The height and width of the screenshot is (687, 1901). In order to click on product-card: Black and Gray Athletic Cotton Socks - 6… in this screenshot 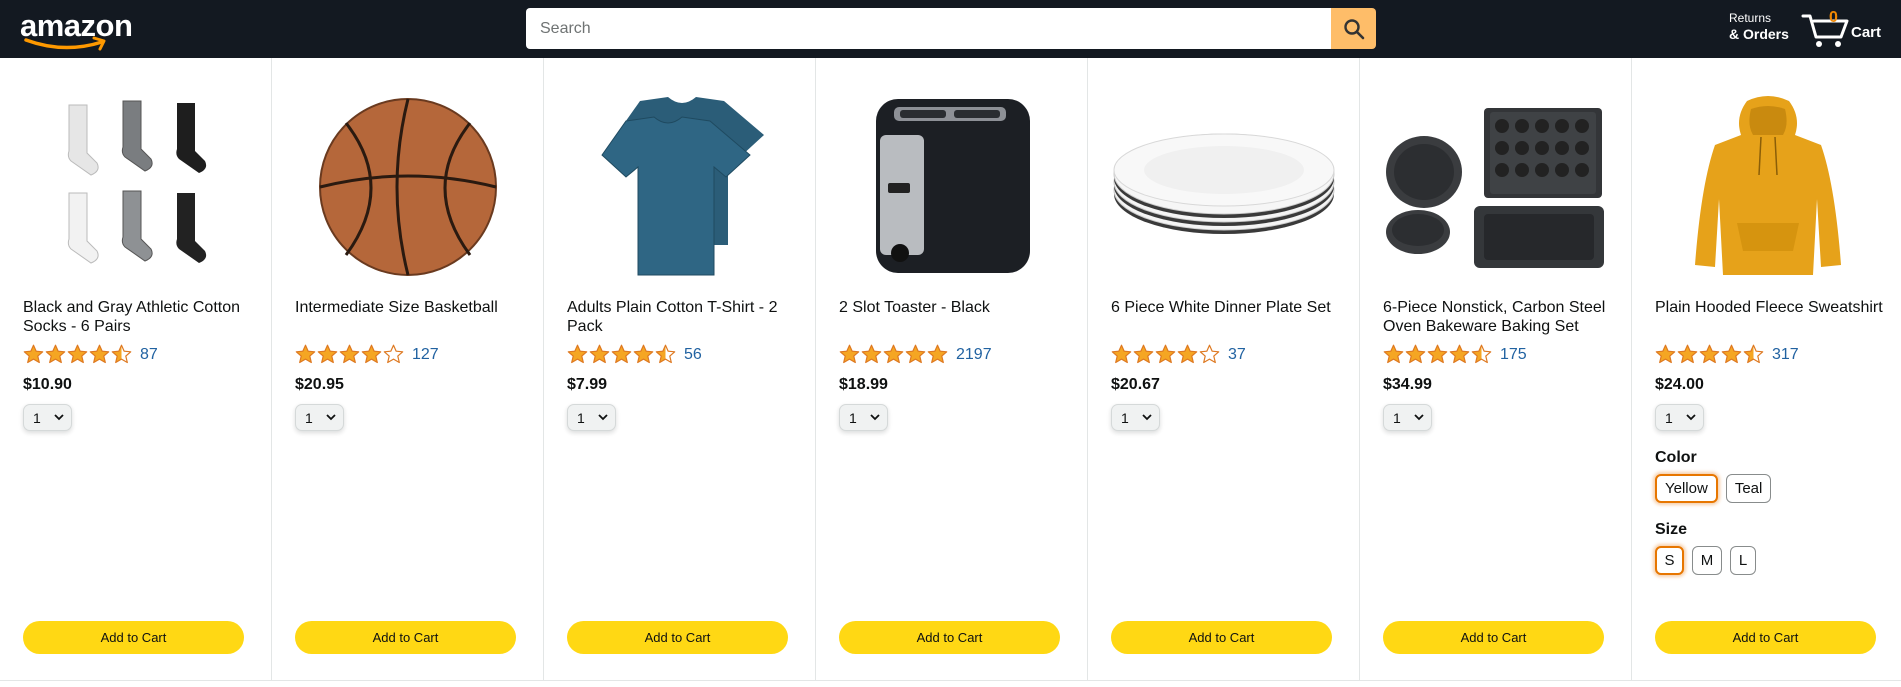, I will do `click(136, 369)`.